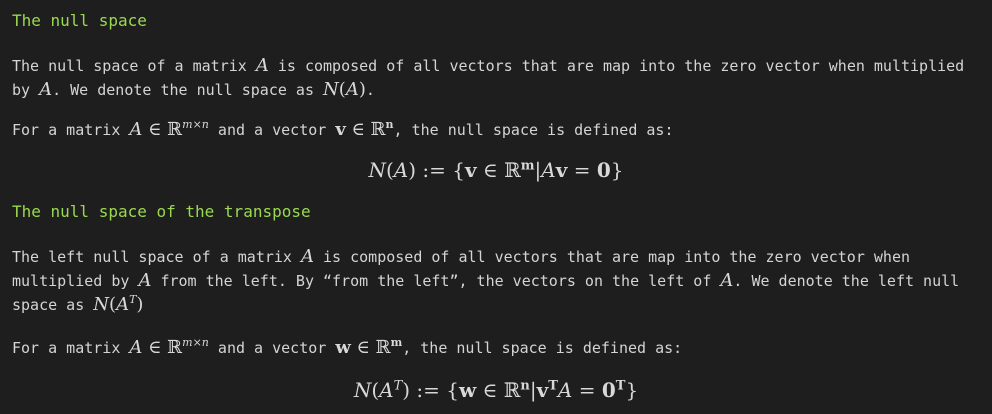  What do you see at coordinates (369, 347) in the screenshot?
I see `math-w-in-R-m: w ∈ ℝm` at bounding box center [369, 347].